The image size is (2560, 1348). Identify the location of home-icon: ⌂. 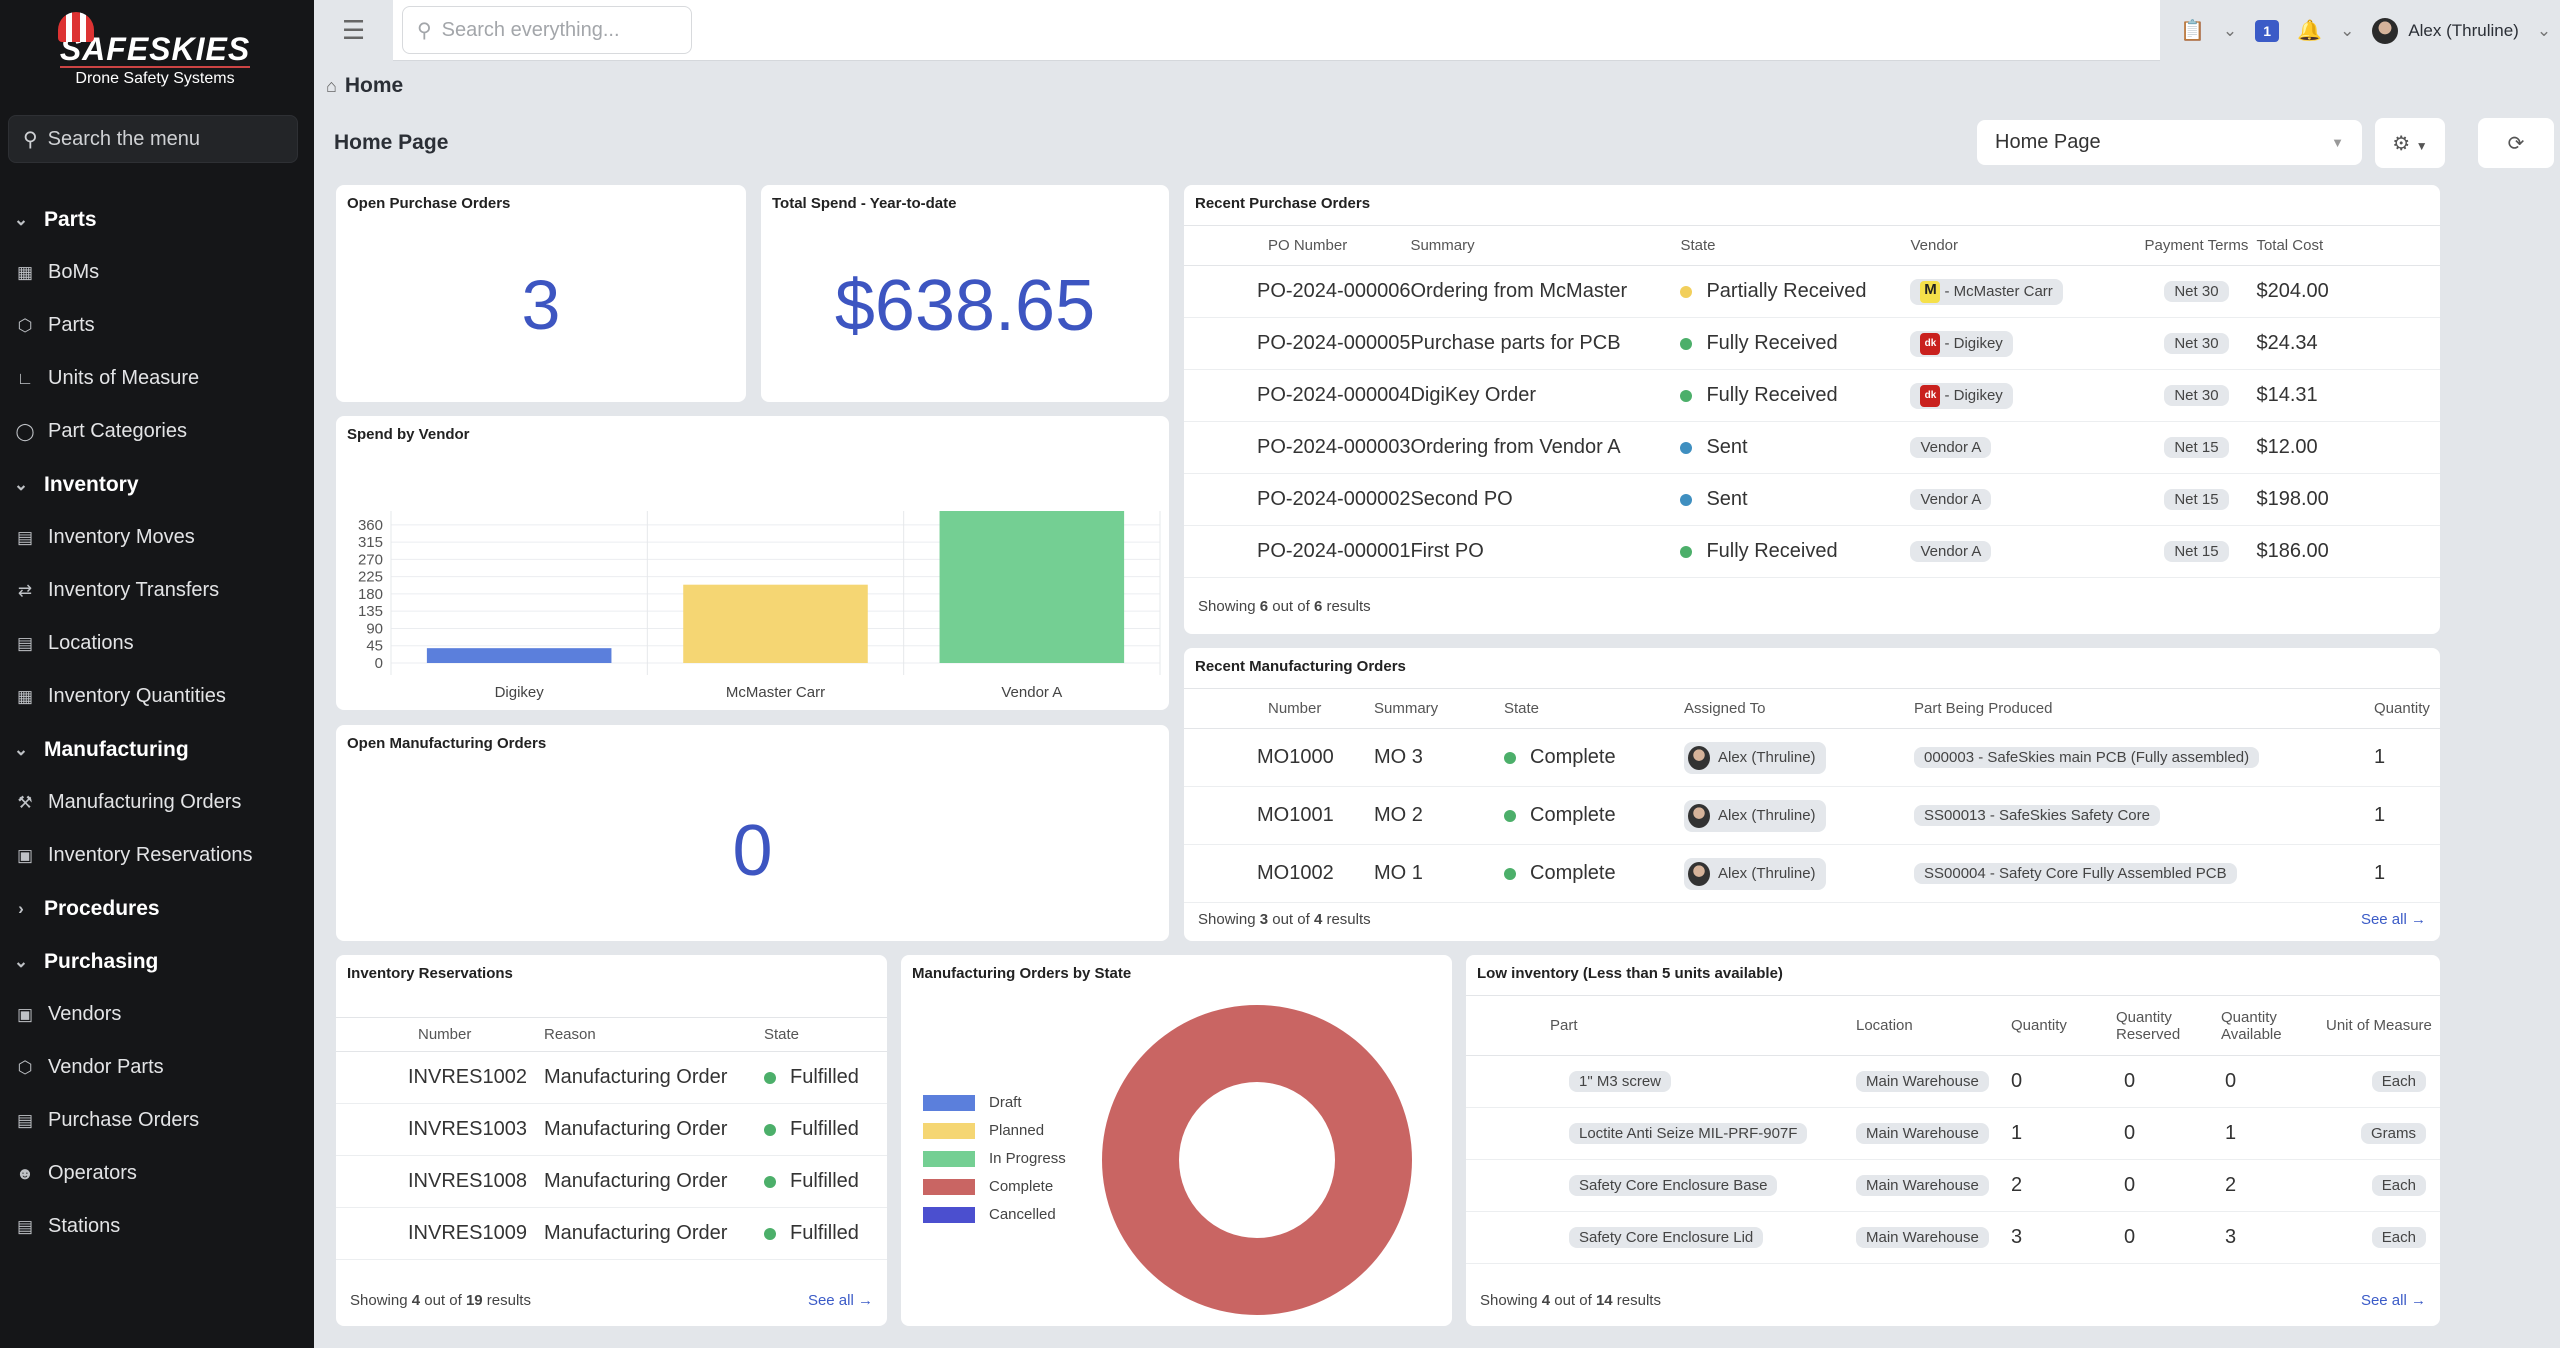
(331, 86).